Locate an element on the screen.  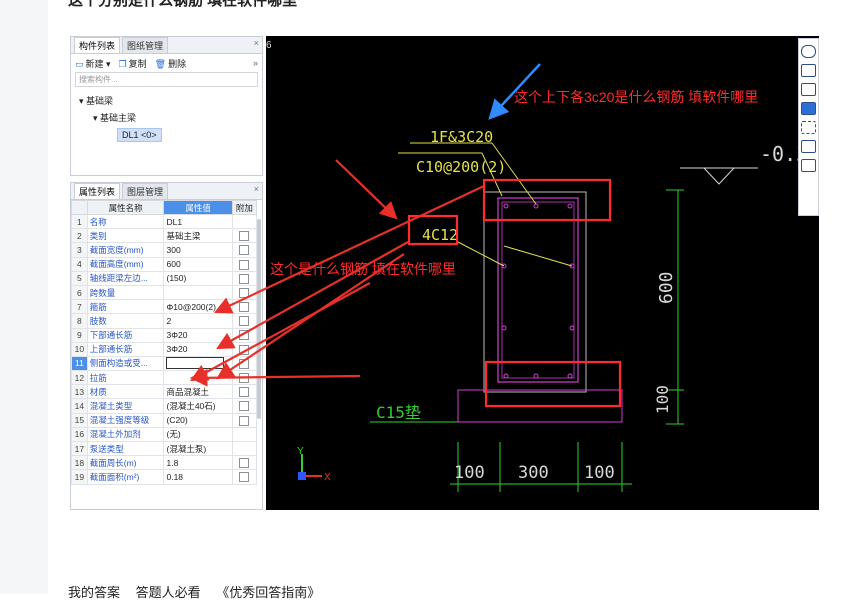
property-value: 600 is located at coordinates (198, 264).